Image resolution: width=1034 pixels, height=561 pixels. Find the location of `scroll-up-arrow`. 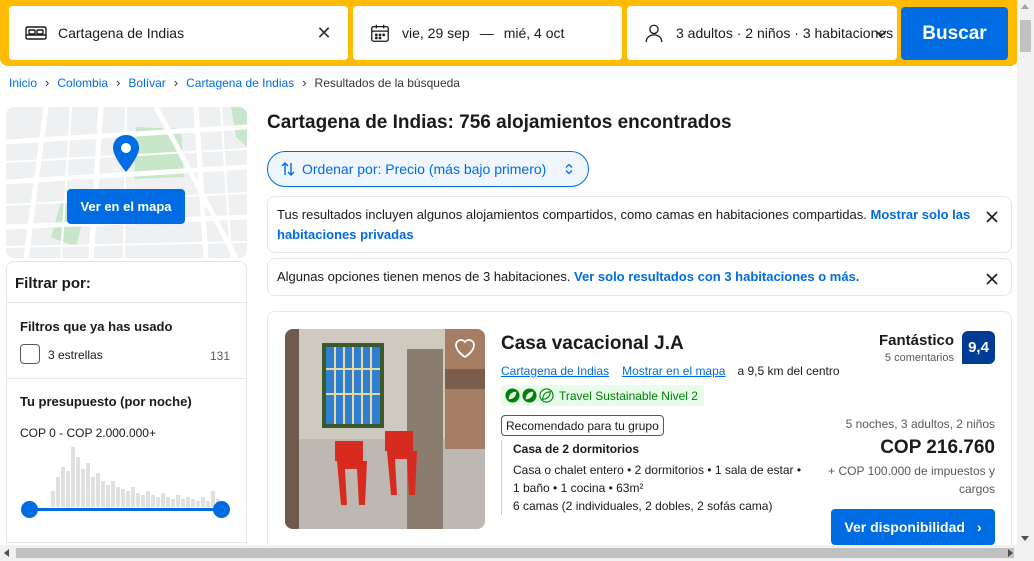

scroll-up-arrow is located at coordinates (1025, 6).